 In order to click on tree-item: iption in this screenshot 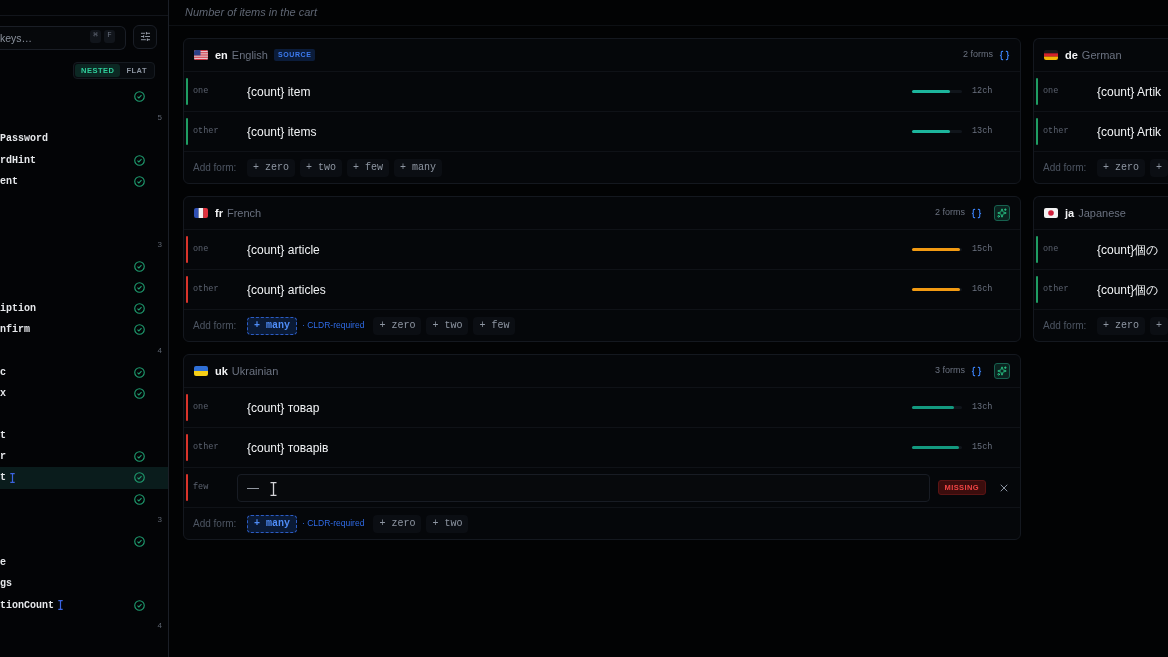, I will do `click(84, 308)`.